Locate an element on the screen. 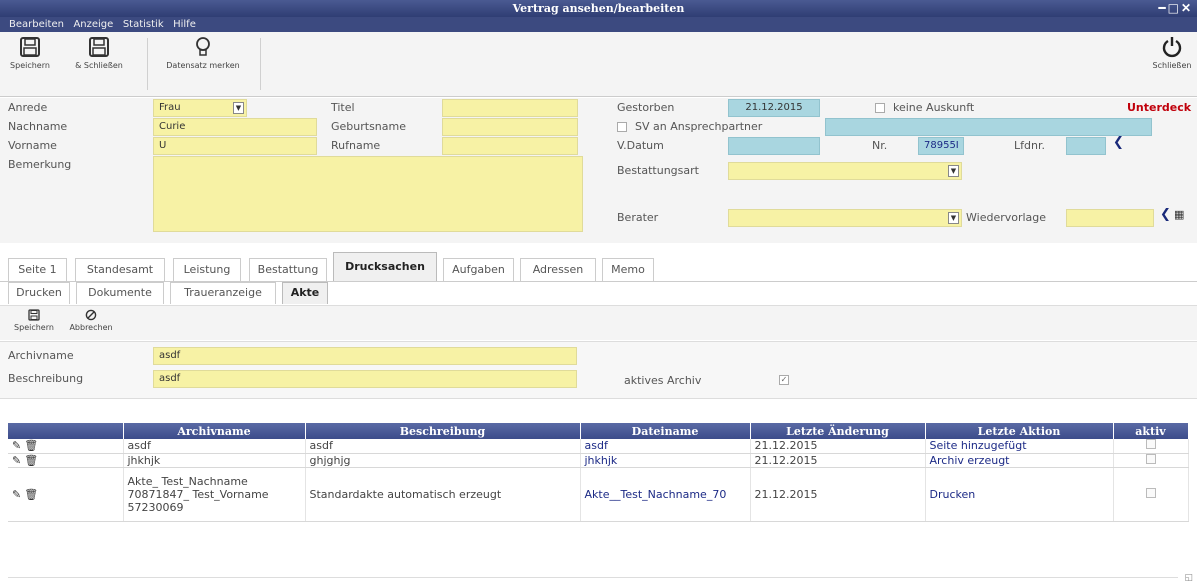 Image resolution: width=1197 pixels, height=585 pixels. tab-leistung: Leistung is located at coordinates (207, 270).